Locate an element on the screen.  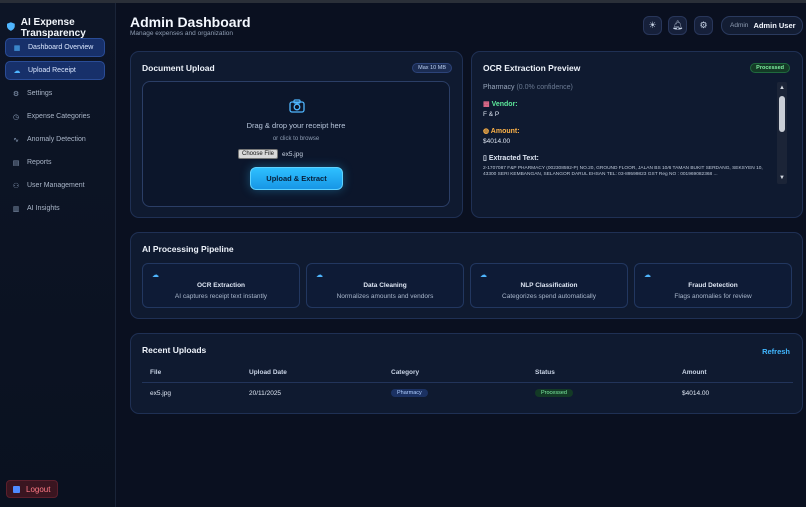
step-title: OCR Extraction is located at coordinates (221, 285).